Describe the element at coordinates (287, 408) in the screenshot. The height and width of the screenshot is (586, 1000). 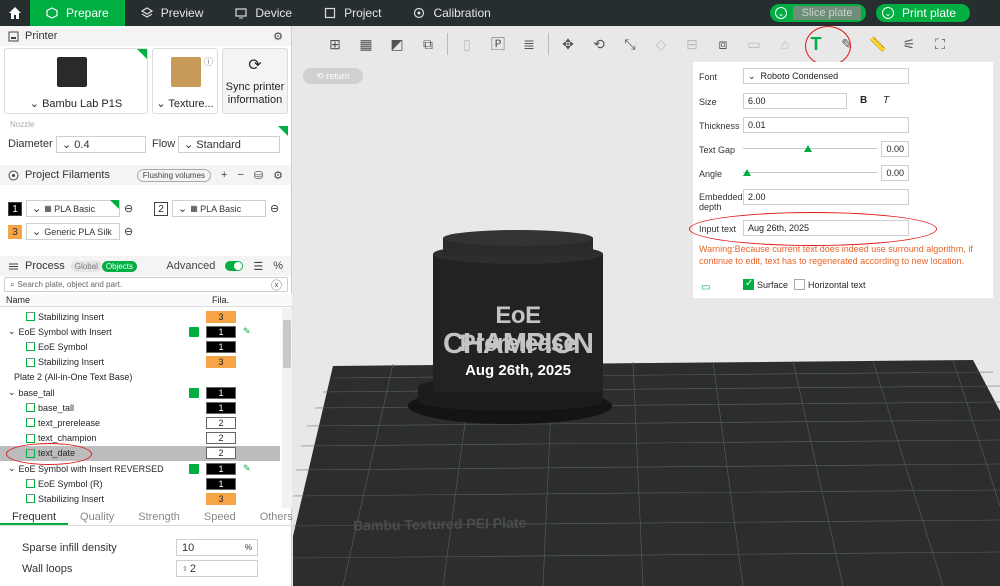
I see `tree-scrollbar` at that location.